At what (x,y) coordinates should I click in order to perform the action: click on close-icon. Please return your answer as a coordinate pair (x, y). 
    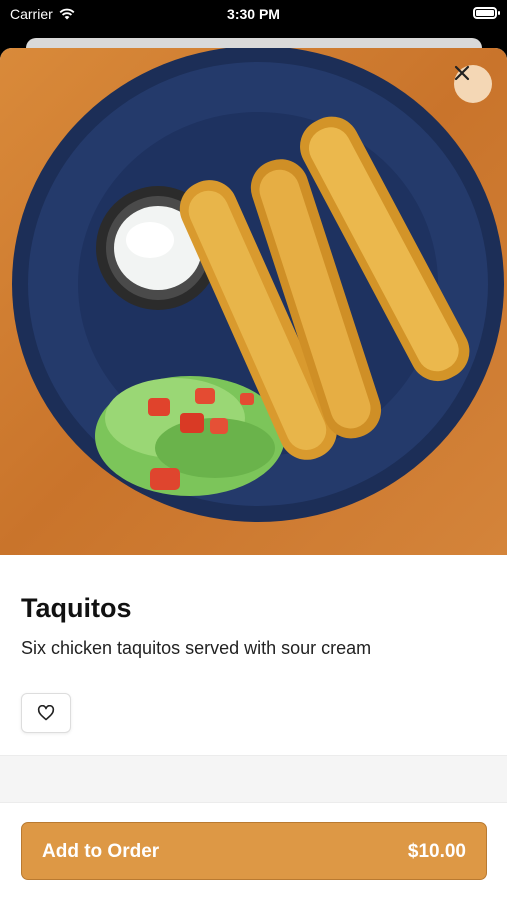
    Looking at the image, I should click on (462, 73).